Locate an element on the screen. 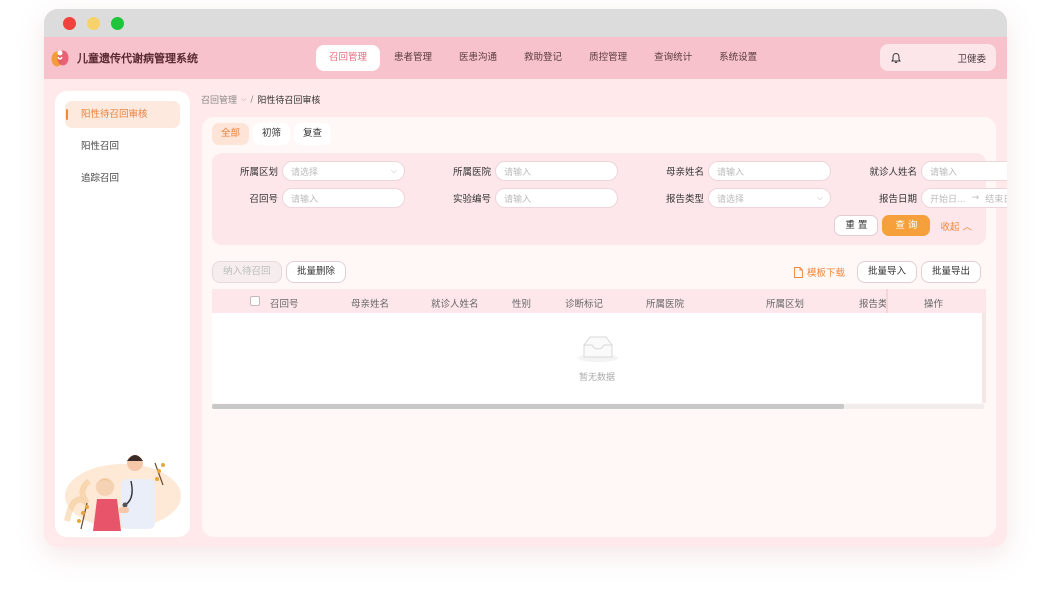  minimize-window-button is located at coordinates (93, 23).